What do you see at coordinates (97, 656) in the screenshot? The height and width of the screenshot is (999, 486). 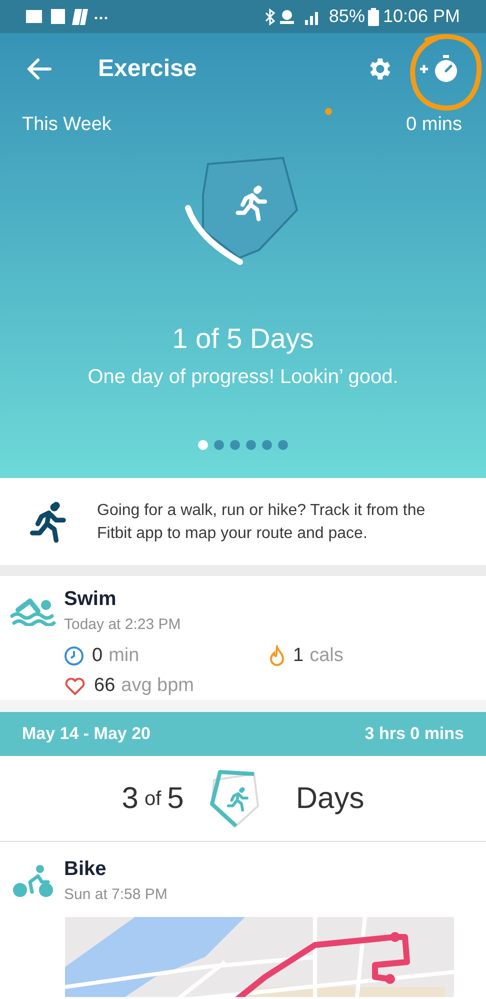 I see `stat-value: 0` at bounding box center [97, 656].